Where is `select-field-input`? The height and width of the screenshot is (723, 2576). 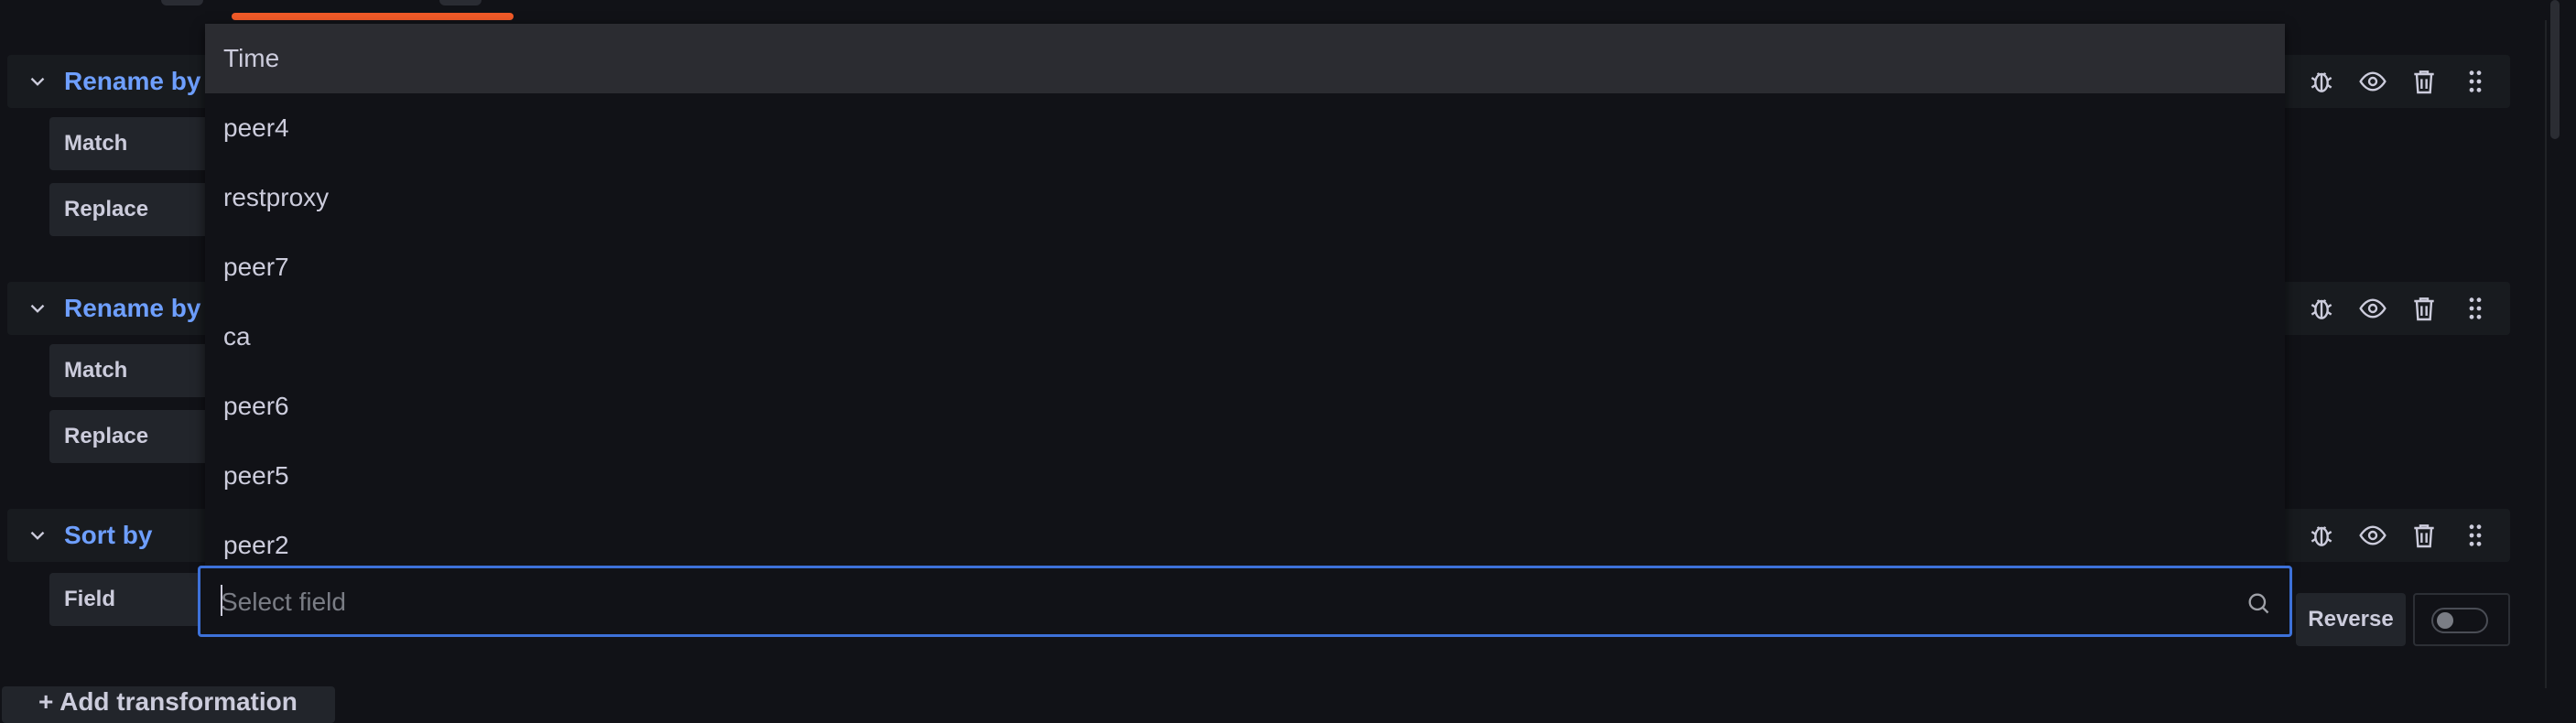 select-field-input is located at coordinates (1219, 602).